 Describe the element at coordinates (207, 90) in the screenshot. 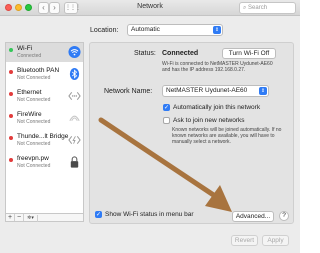

I see `network-name-value: NetMASTER Uydunet-AE60` at that location.